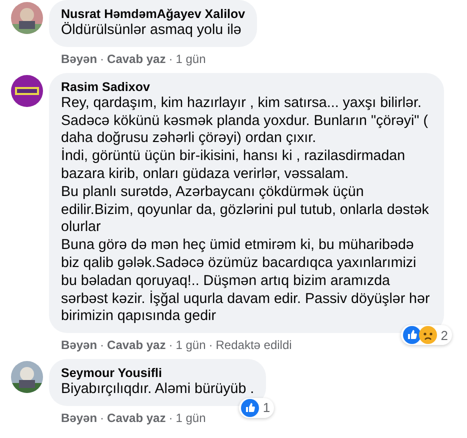  I want to click on author-name: Seymour Yousifli, so click(157, 373).